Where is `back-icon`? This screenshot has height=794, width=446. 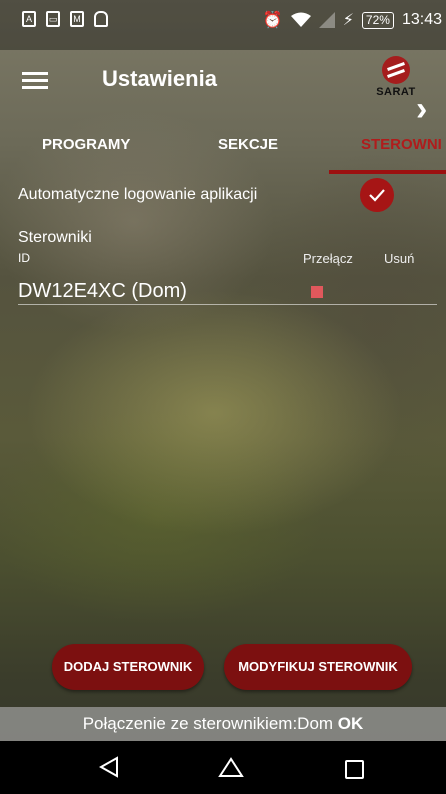 back-icon is located at coordinates (109, 767).